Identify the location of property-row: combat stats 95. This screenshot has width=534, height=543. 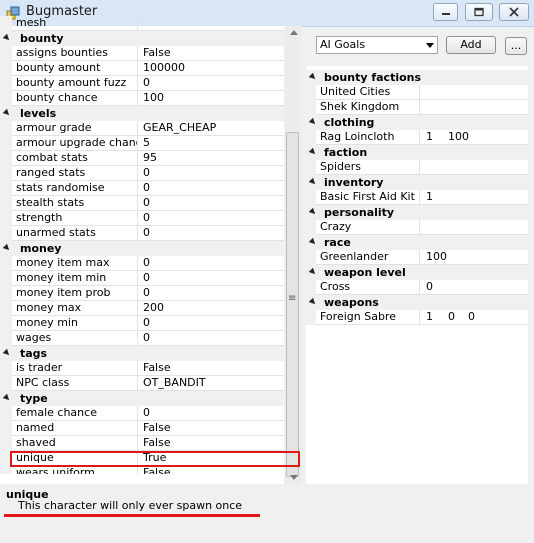
(143, 158).